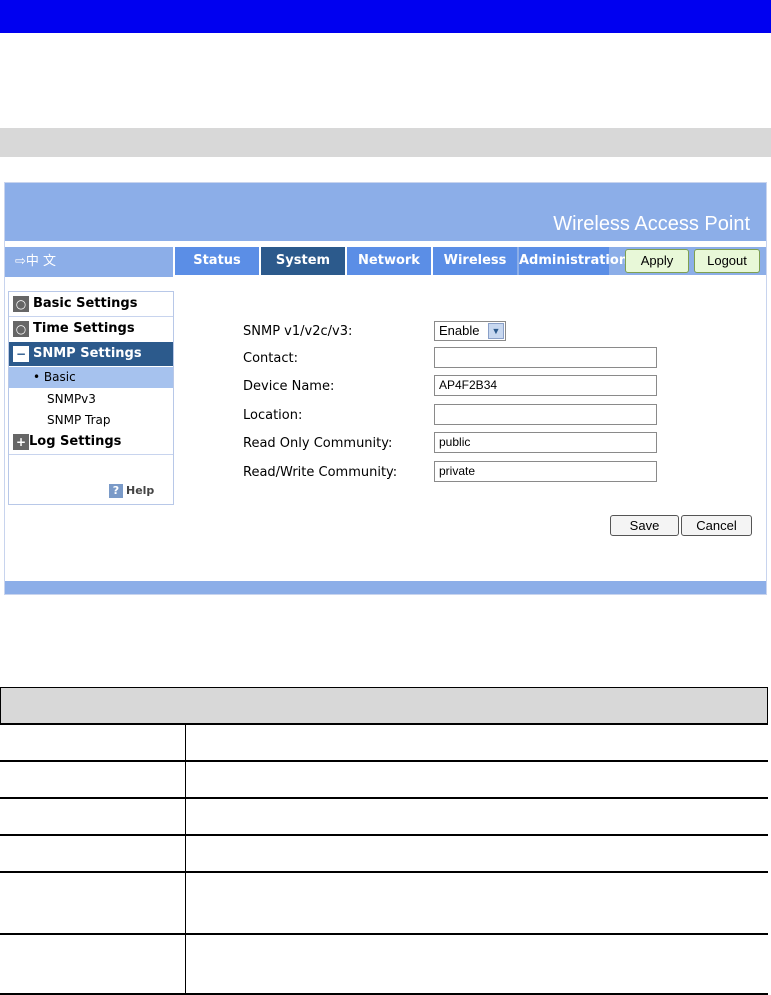  What do you see at coordinates (91, 377) in the screenshot?
I see `sidebar-subitem-basic: • Basic` at bounding box center [91, 377].